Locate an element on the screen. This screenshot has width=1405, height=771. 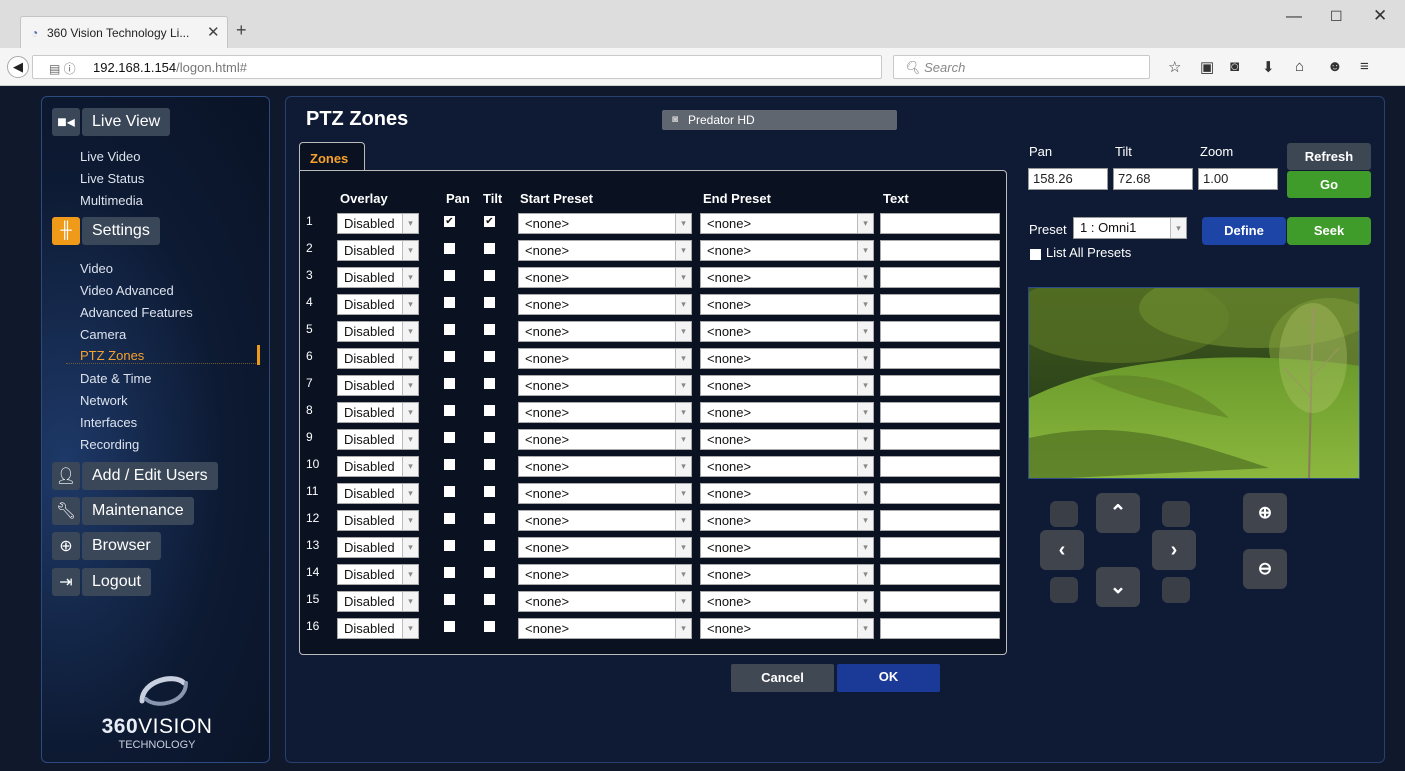
tab-zones: Zones is located at coordinates (332, 156).